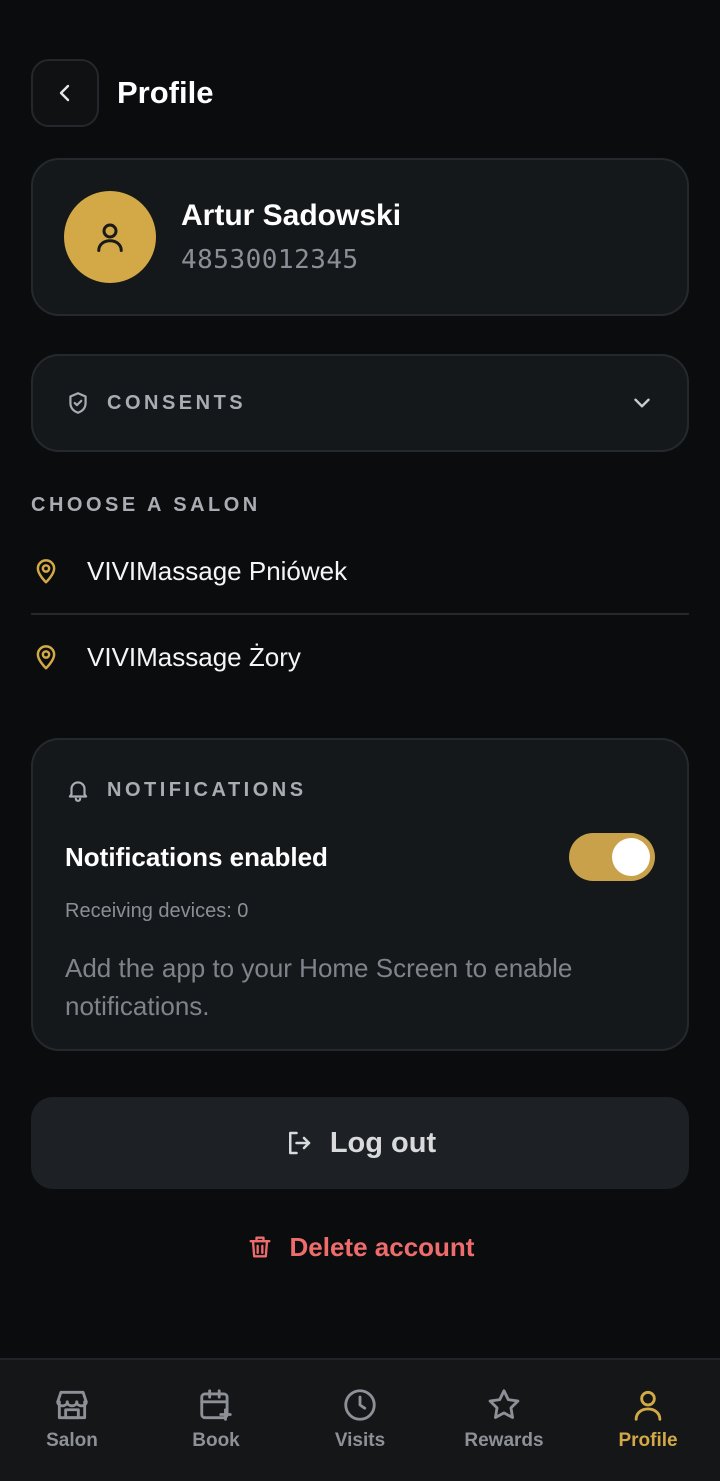 The width and height of the screenshot is (720, 1481). Describe the element at coordinates (72, 1440) in the screenshot. I see `nav-label: Salon` at that location.